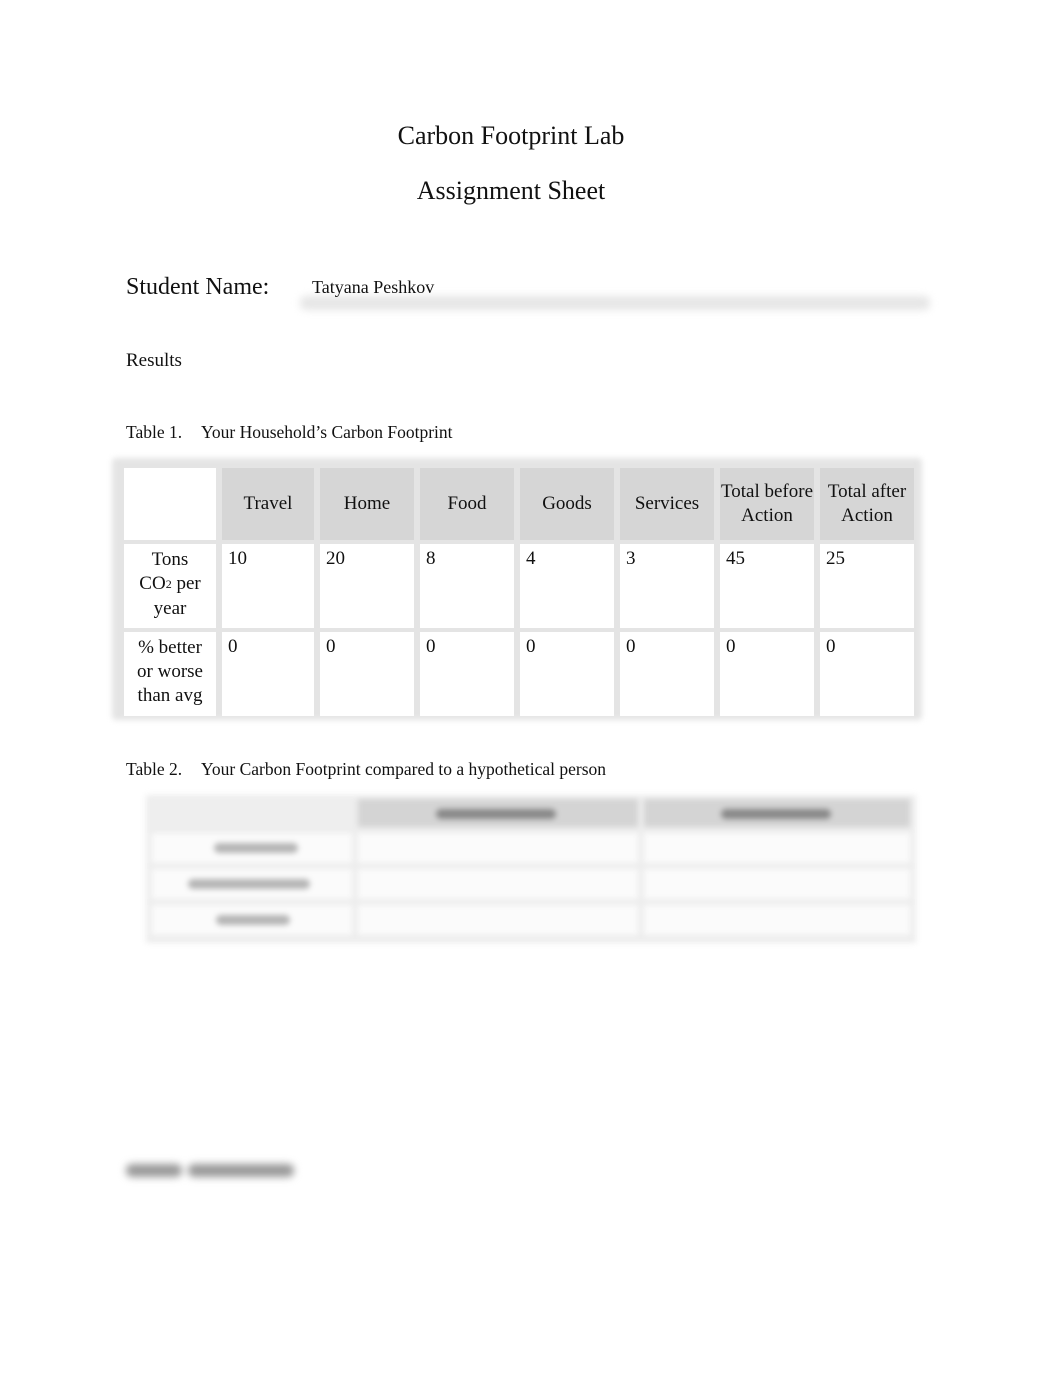 The image size is (1062, 1377). What do you see at coordinates (767, 504) in the screenshot?
I see `column-header-total-before-action: Total before Action` at bounding box center [767, 504].